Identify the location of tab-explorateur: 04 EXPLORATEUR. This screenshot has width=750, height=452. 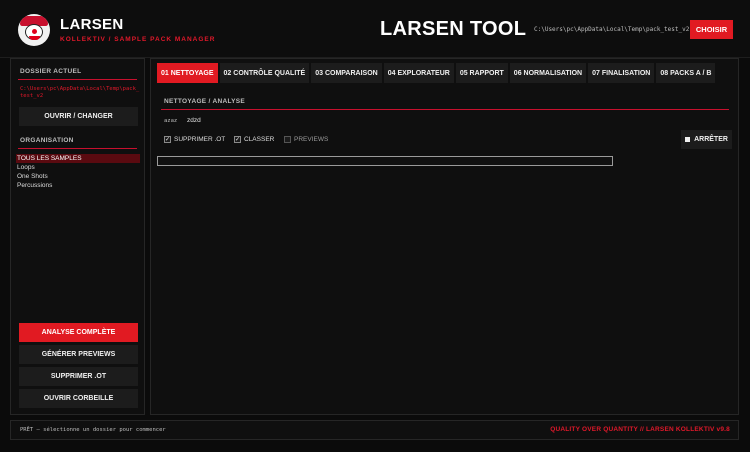
(418, 73).